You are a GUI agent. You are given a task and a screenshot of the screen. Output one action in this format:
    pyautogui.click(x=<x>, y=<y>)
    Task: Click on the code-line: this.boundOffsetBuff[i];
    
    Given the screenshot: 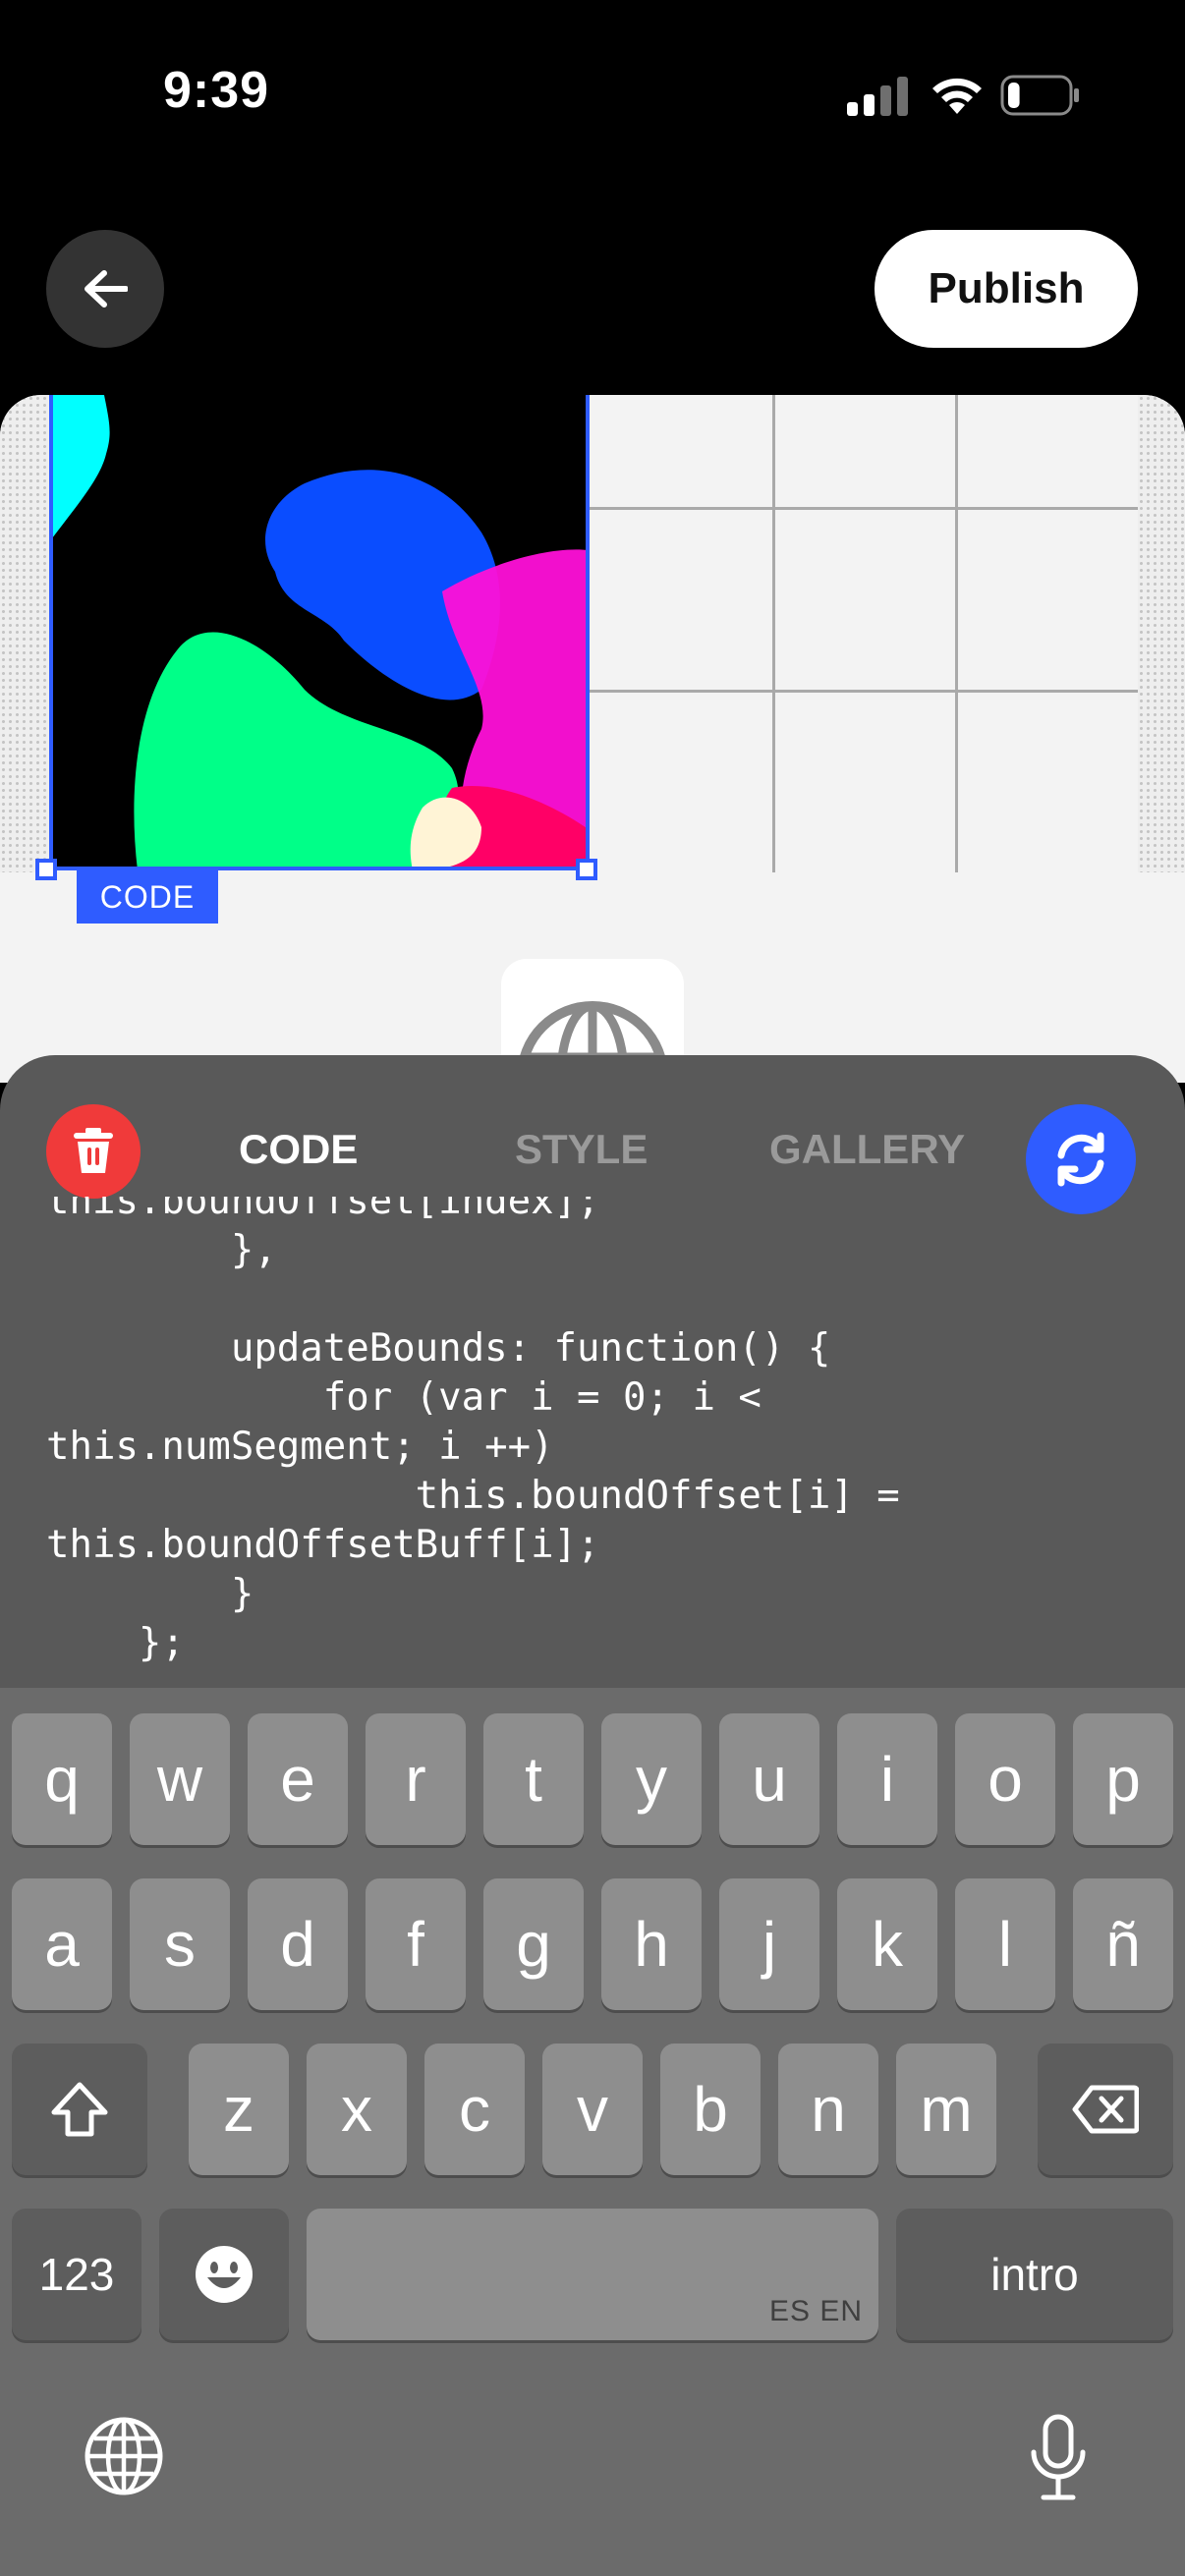 What is the action you would take?
    pyautogui.click(x=323, y=1545)
    